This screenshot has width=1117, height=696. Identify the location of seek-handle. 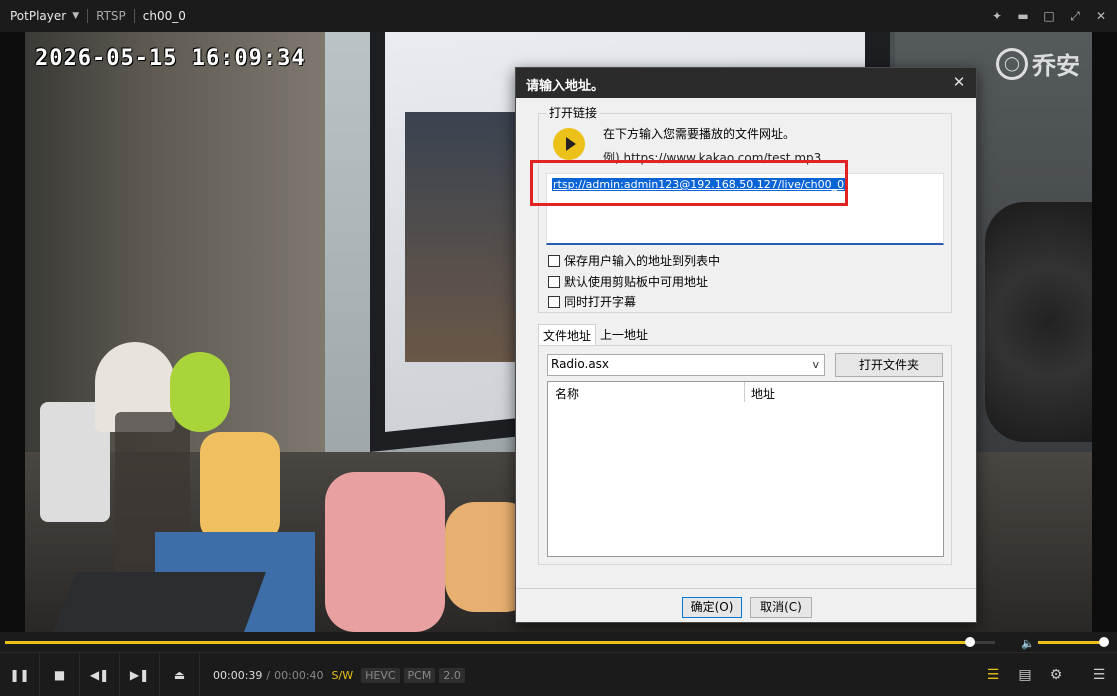
(970, 642).